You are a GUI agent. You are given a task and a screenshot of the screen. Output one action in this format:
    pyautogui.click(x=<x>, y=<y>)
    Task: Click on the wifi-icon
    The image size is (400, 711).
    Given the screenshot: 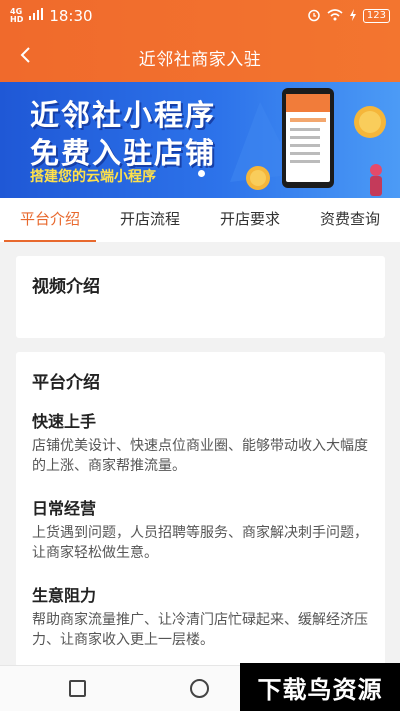 What is the action you would take?
    pyautogui.click(x=335, y=16)
    